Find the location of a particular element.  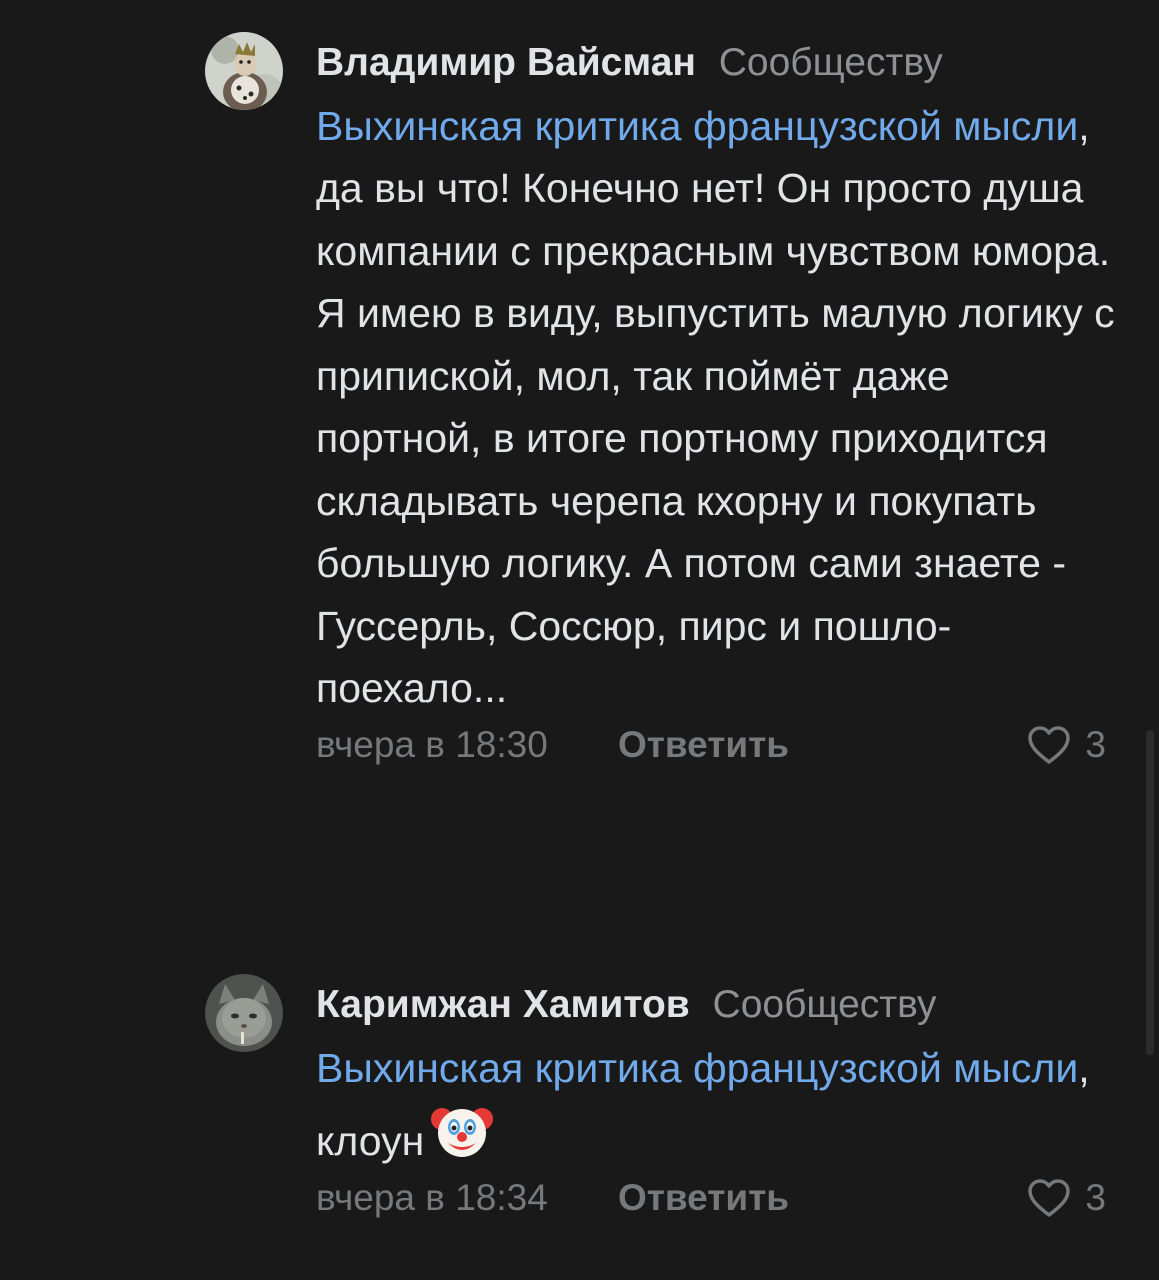

scrollbar is located at coordinates (1150, 892).